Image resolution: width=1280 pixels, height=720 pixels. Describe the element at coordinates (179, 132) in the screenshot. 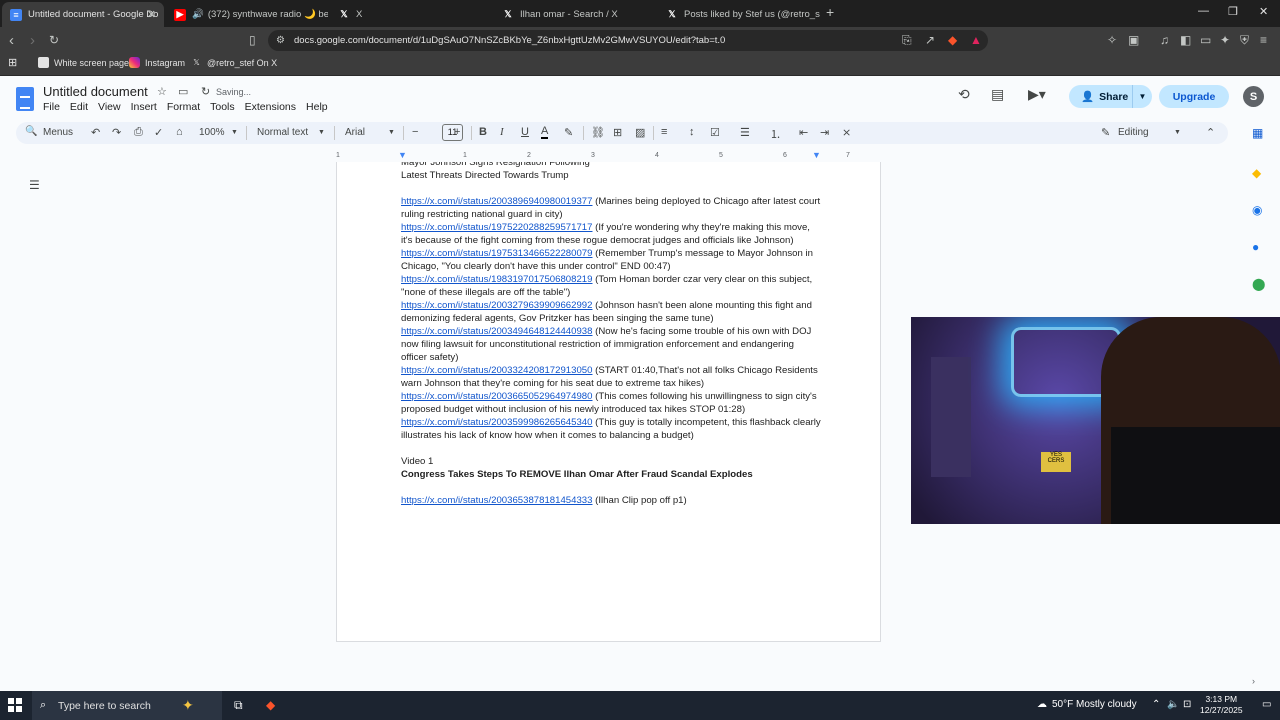

I see `paint-format-icon: ⌂` at that location.